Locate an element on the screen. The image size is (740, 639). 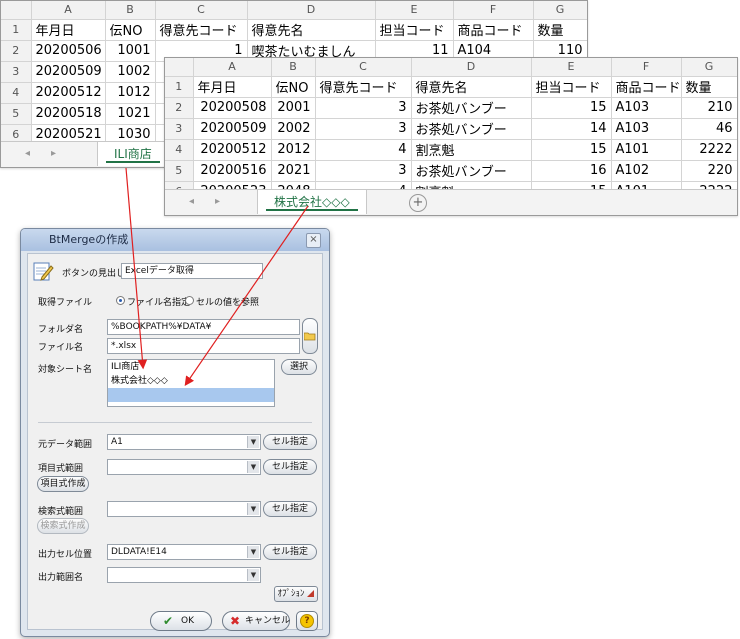
cell: 220 is located at coordinates (709, 171).